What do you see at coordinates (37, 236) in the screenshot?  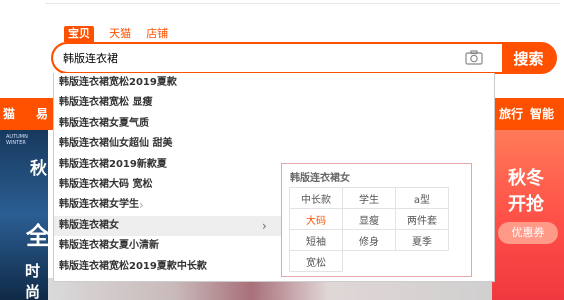 I see `banner-text-2: 全` at bounding box center [37, 236].